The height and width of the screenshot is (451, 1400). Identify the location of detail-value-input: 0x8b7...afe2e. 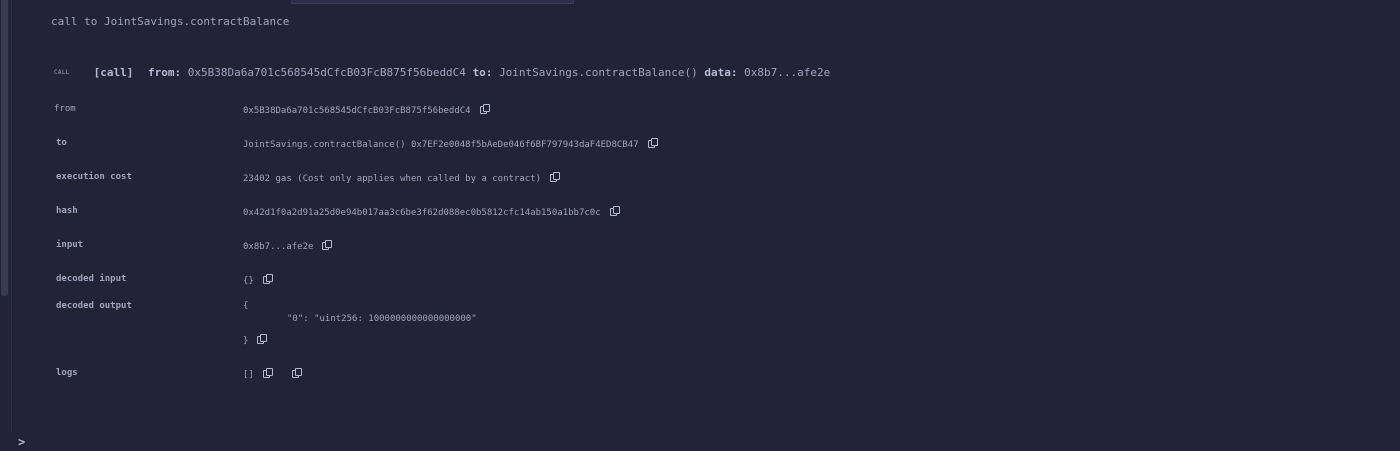
(288, 246).